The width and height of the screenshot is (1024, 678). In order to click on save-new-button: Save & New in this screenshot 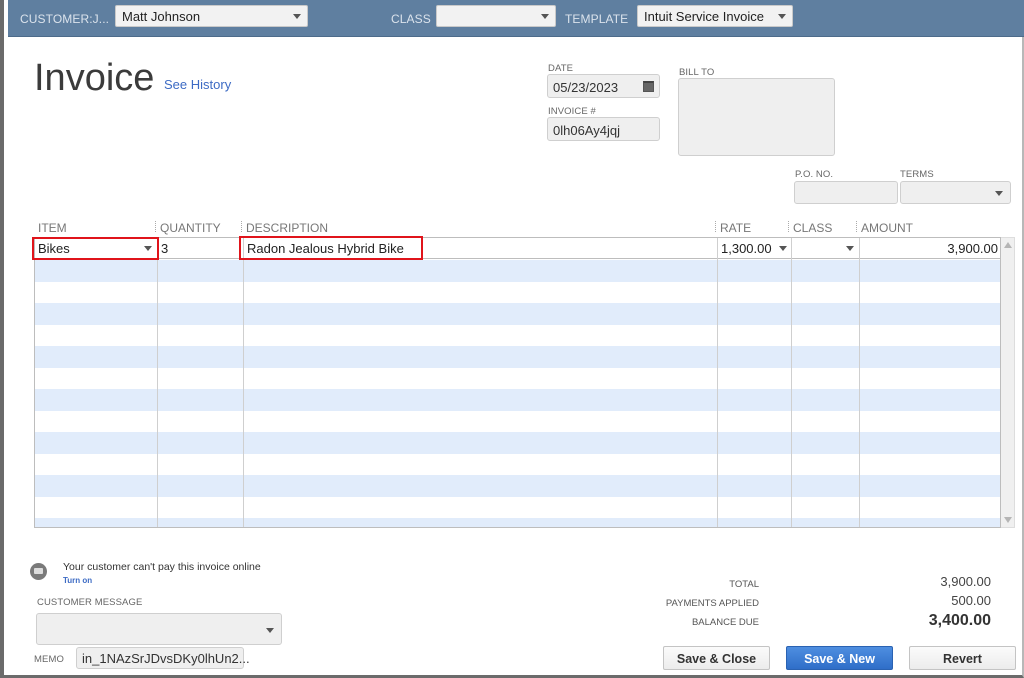, I will do `click(839, 658)`.